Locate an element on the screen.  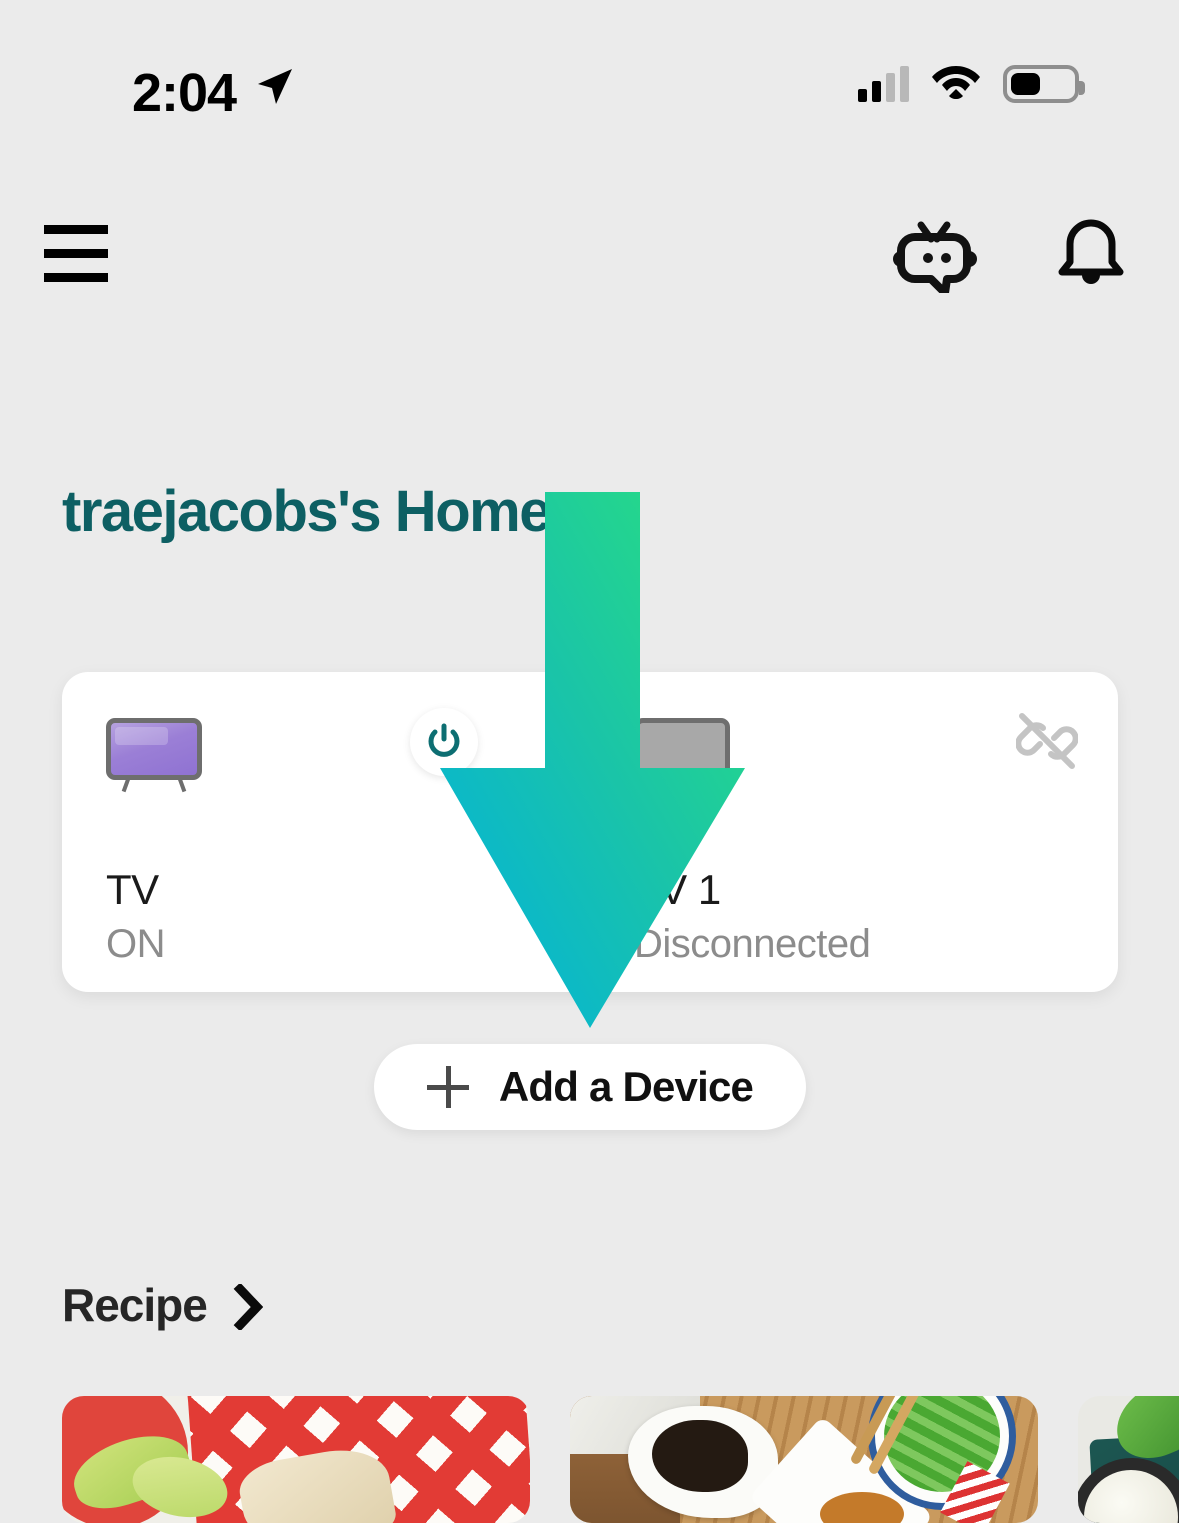
chevron-down-icon is located at coordinates (599, 516).